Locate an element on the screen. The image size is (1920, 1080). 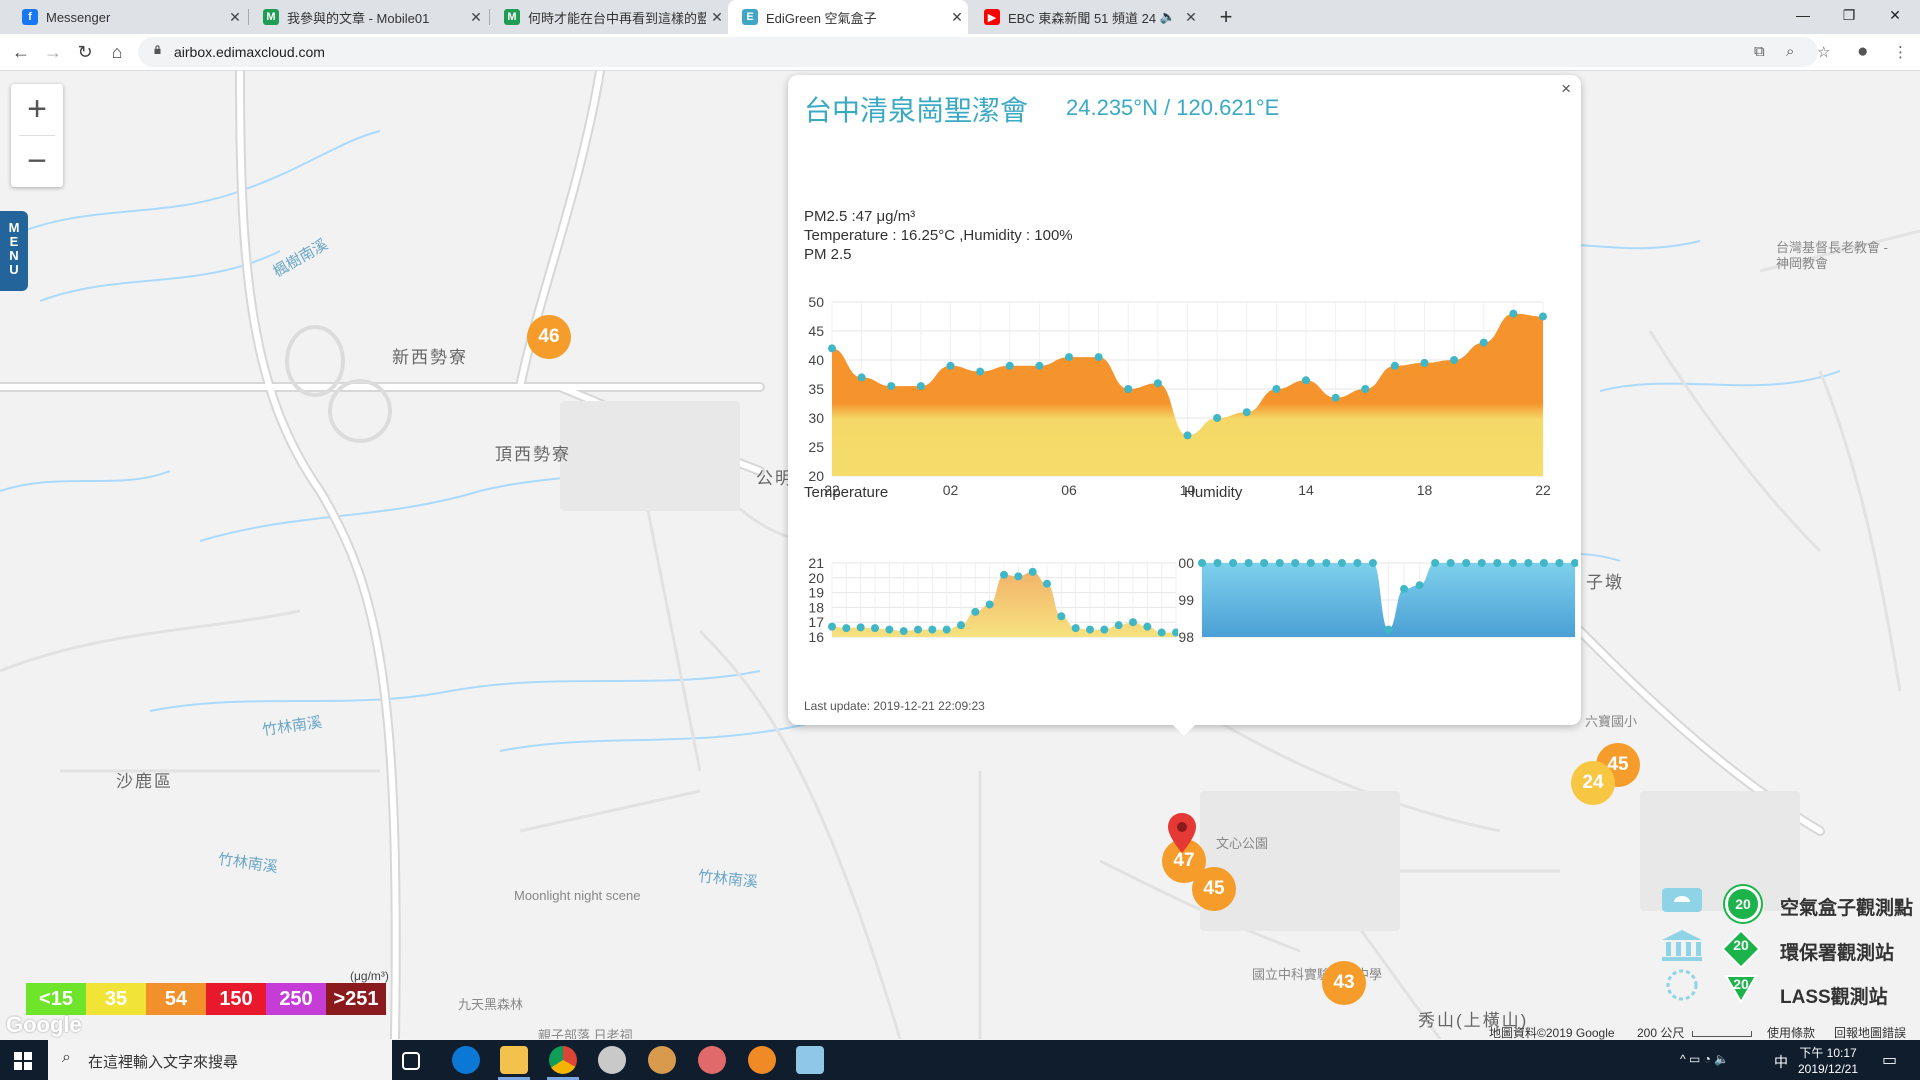
airbox-cluster-marker: 43 is located at coordinates (1344, 983).